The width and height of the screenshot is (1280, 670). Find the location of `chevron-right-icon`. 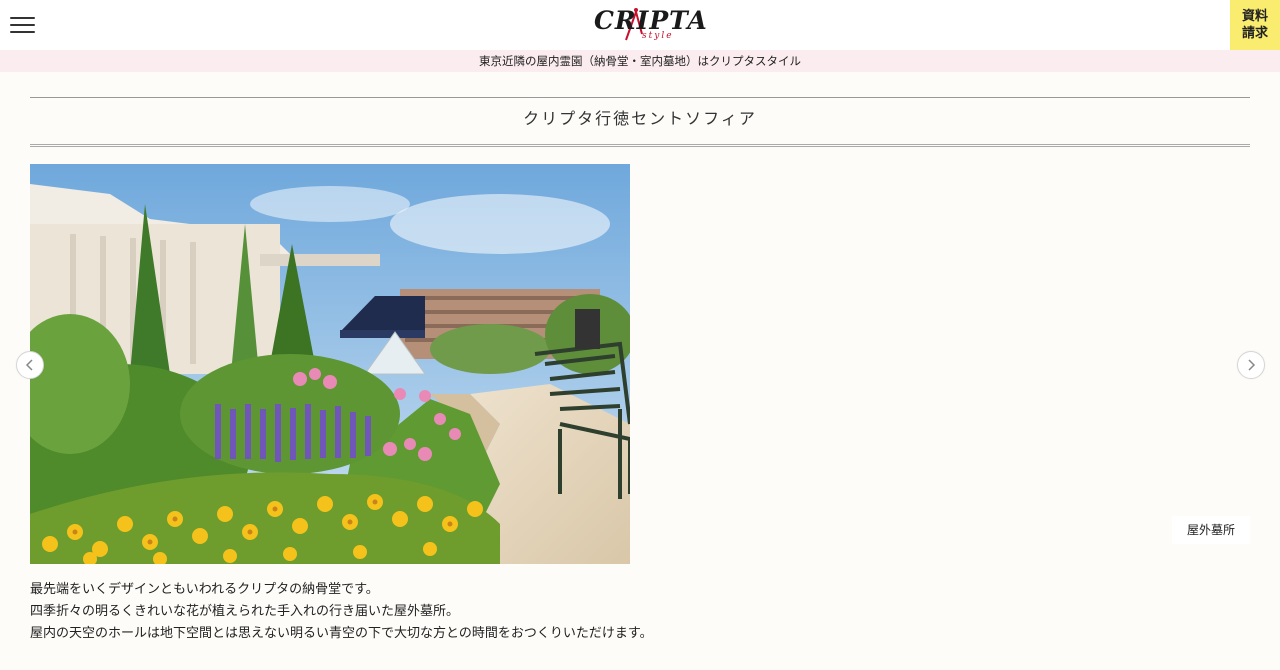

chevron-right-icon is located at coordinates (1252, 365).